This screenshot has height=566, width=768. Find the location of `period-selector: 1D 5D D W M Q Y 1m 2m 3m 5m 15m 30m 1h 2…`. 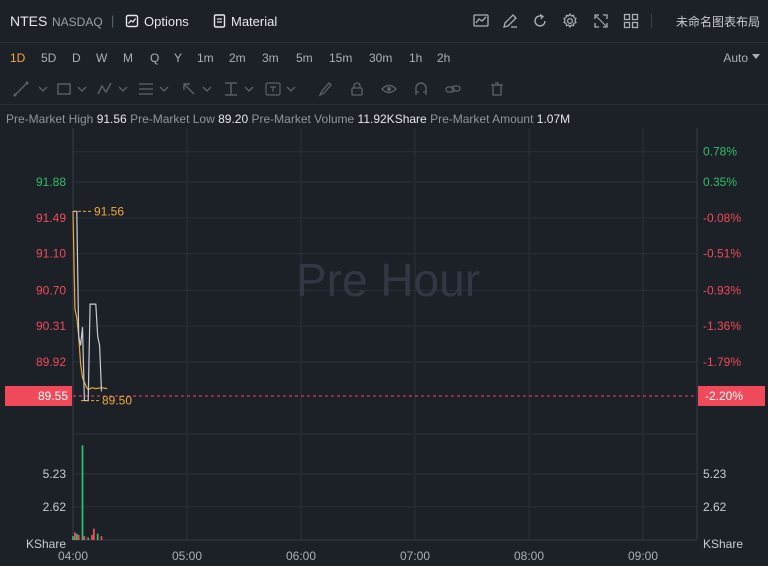

period-selector: 1D 5D D W M Q Y 1m 2m 3m 5m 15m 30m 1h 2… is located at coordinates (384, 58).